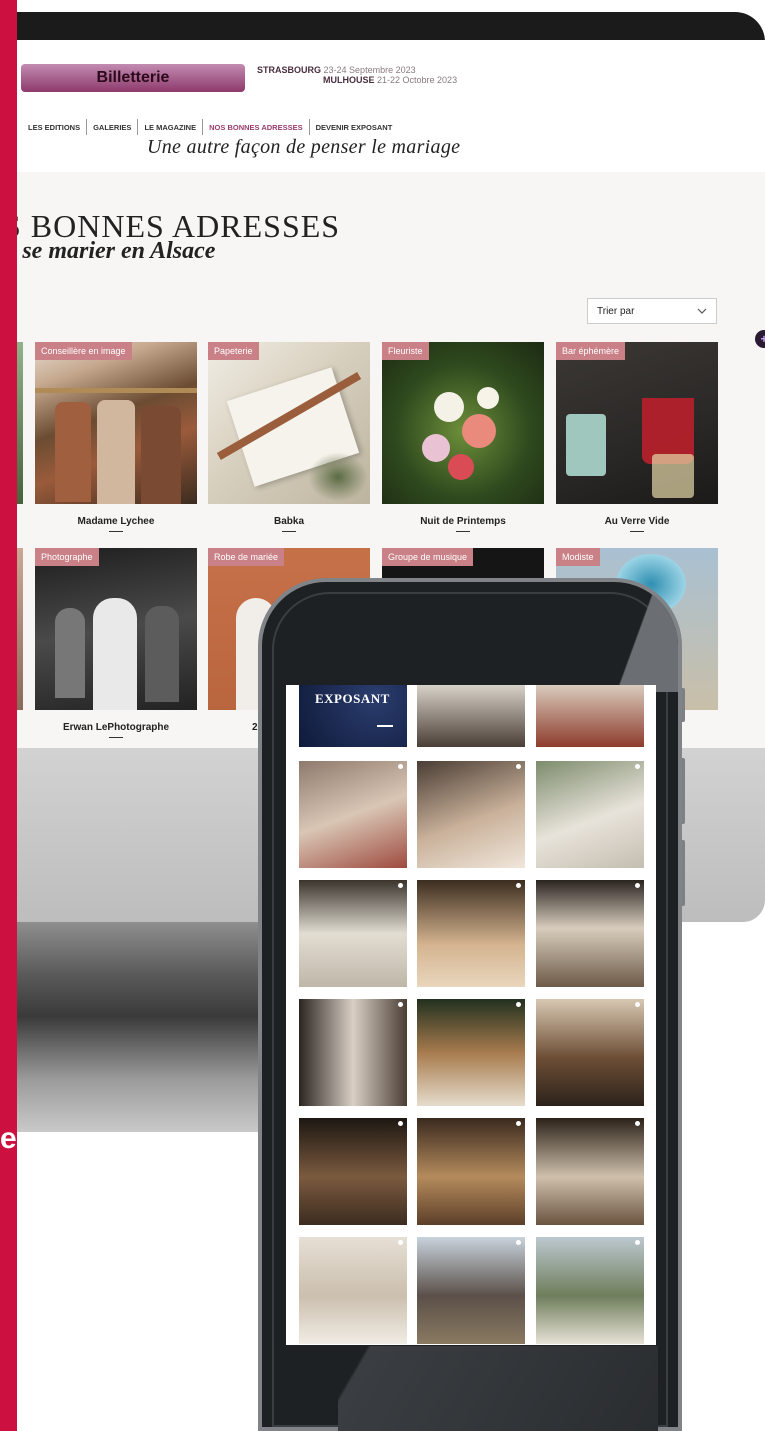 This screenshot has width=765, height=1431. I want to click on card-madame-lychee: Conseillère en image Madame Lychee, so click(116, 437).